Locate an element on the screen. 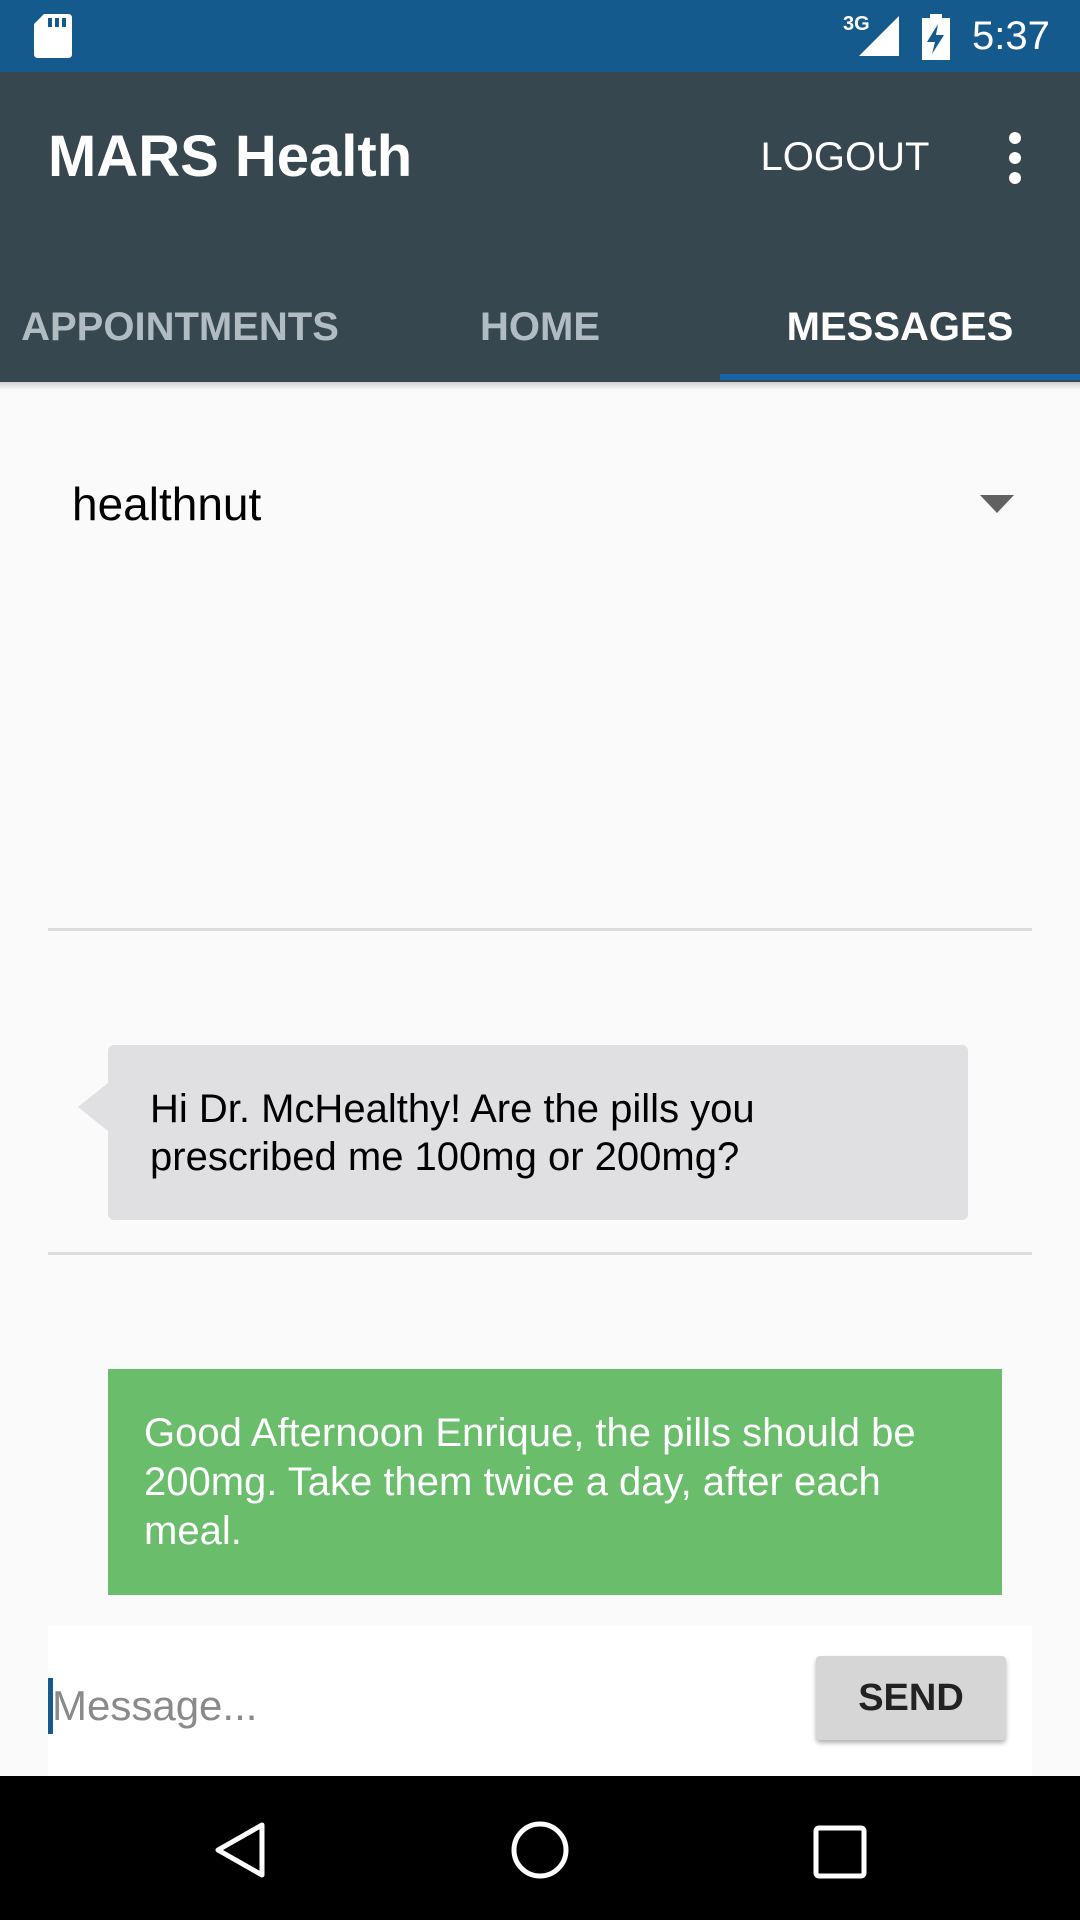 Image resolution: width=1080 pixels, height=1920 pixels. recipient-dropdown: healthnut is located at coordinates (538, 505).